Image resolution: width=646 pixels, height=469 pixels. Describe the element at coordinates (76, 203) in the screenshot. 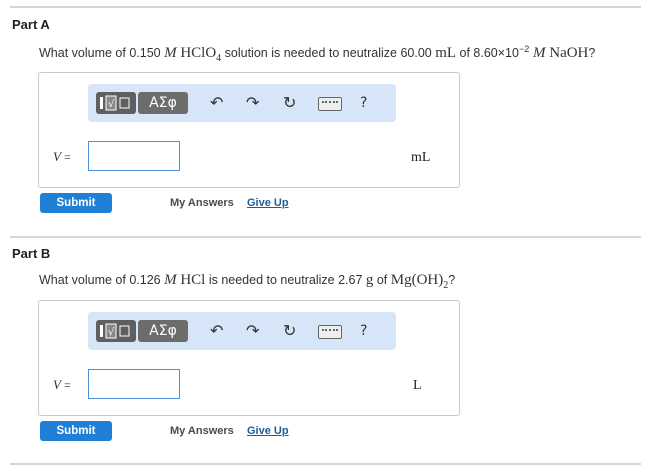

I see `part-a-submit-button: Submit` at that location.